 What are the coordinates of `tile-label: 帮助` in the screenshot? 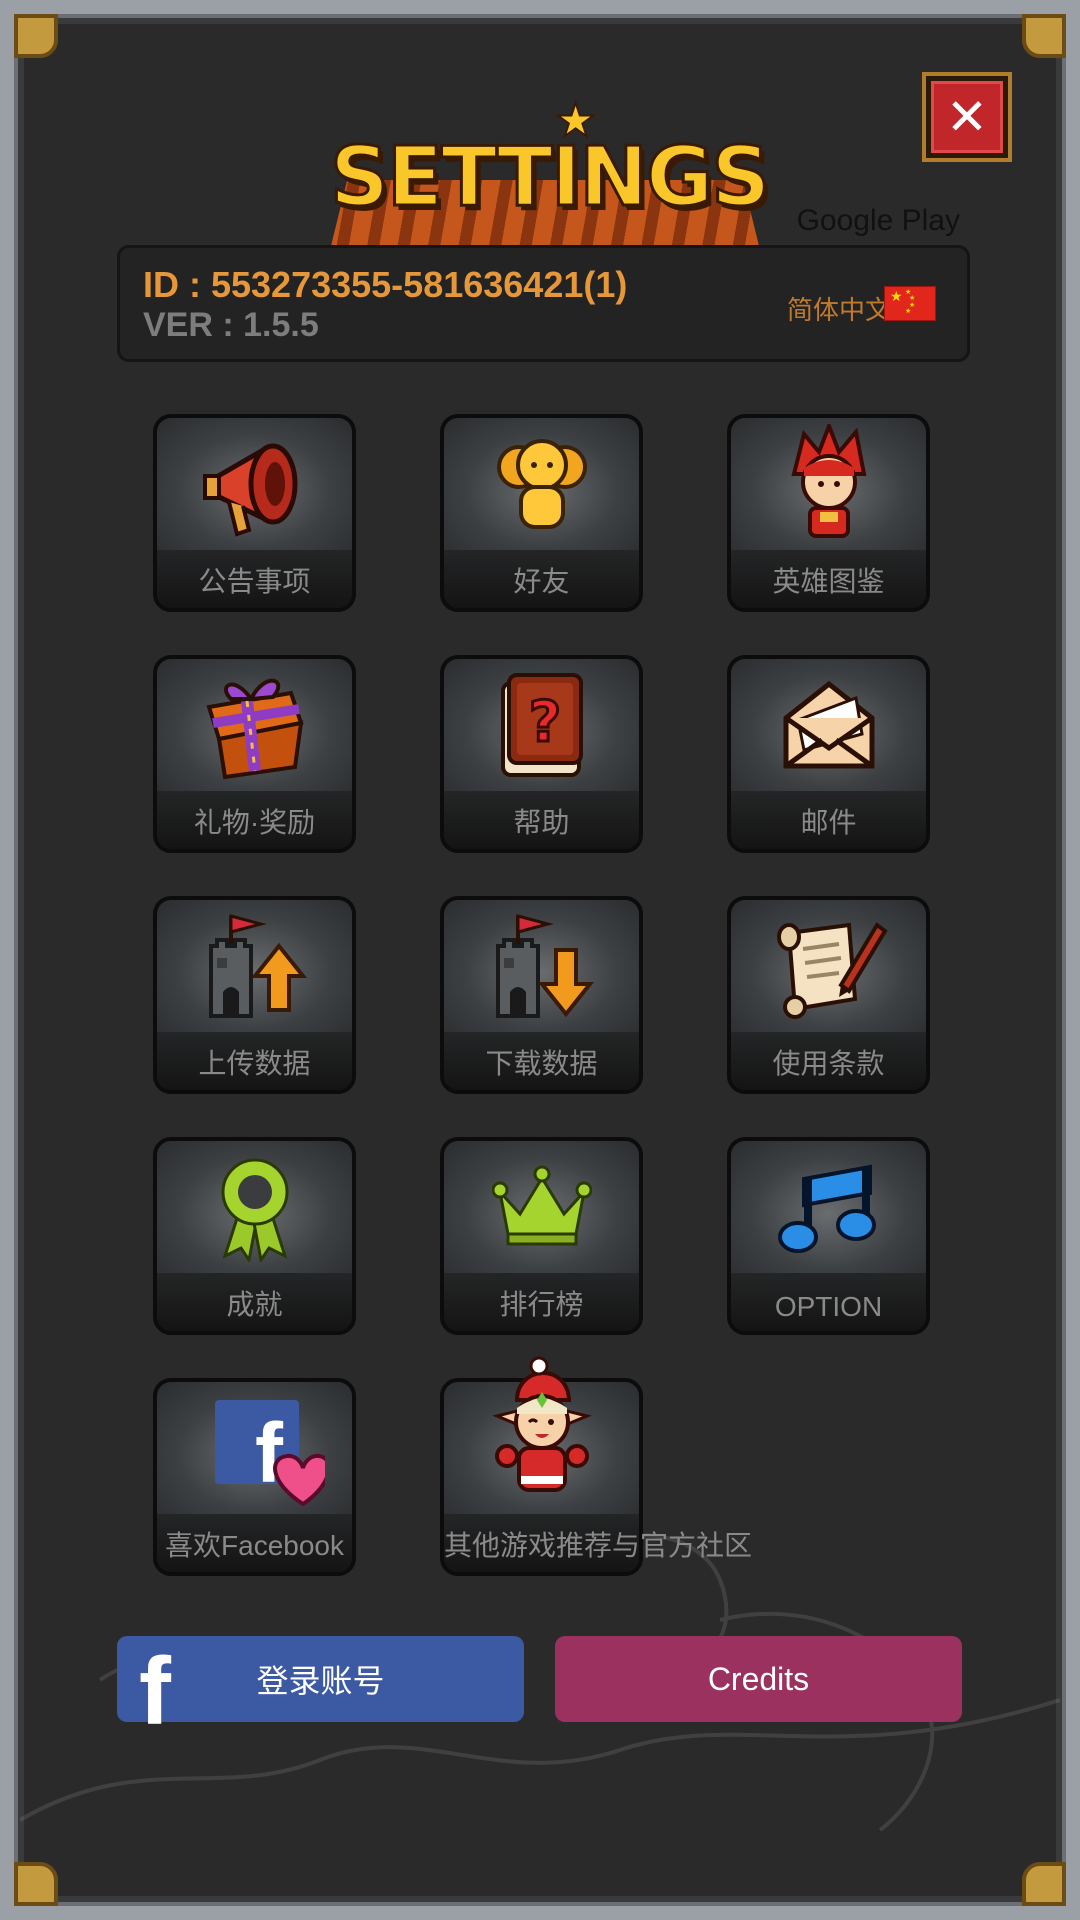 It's located at (541, 822).